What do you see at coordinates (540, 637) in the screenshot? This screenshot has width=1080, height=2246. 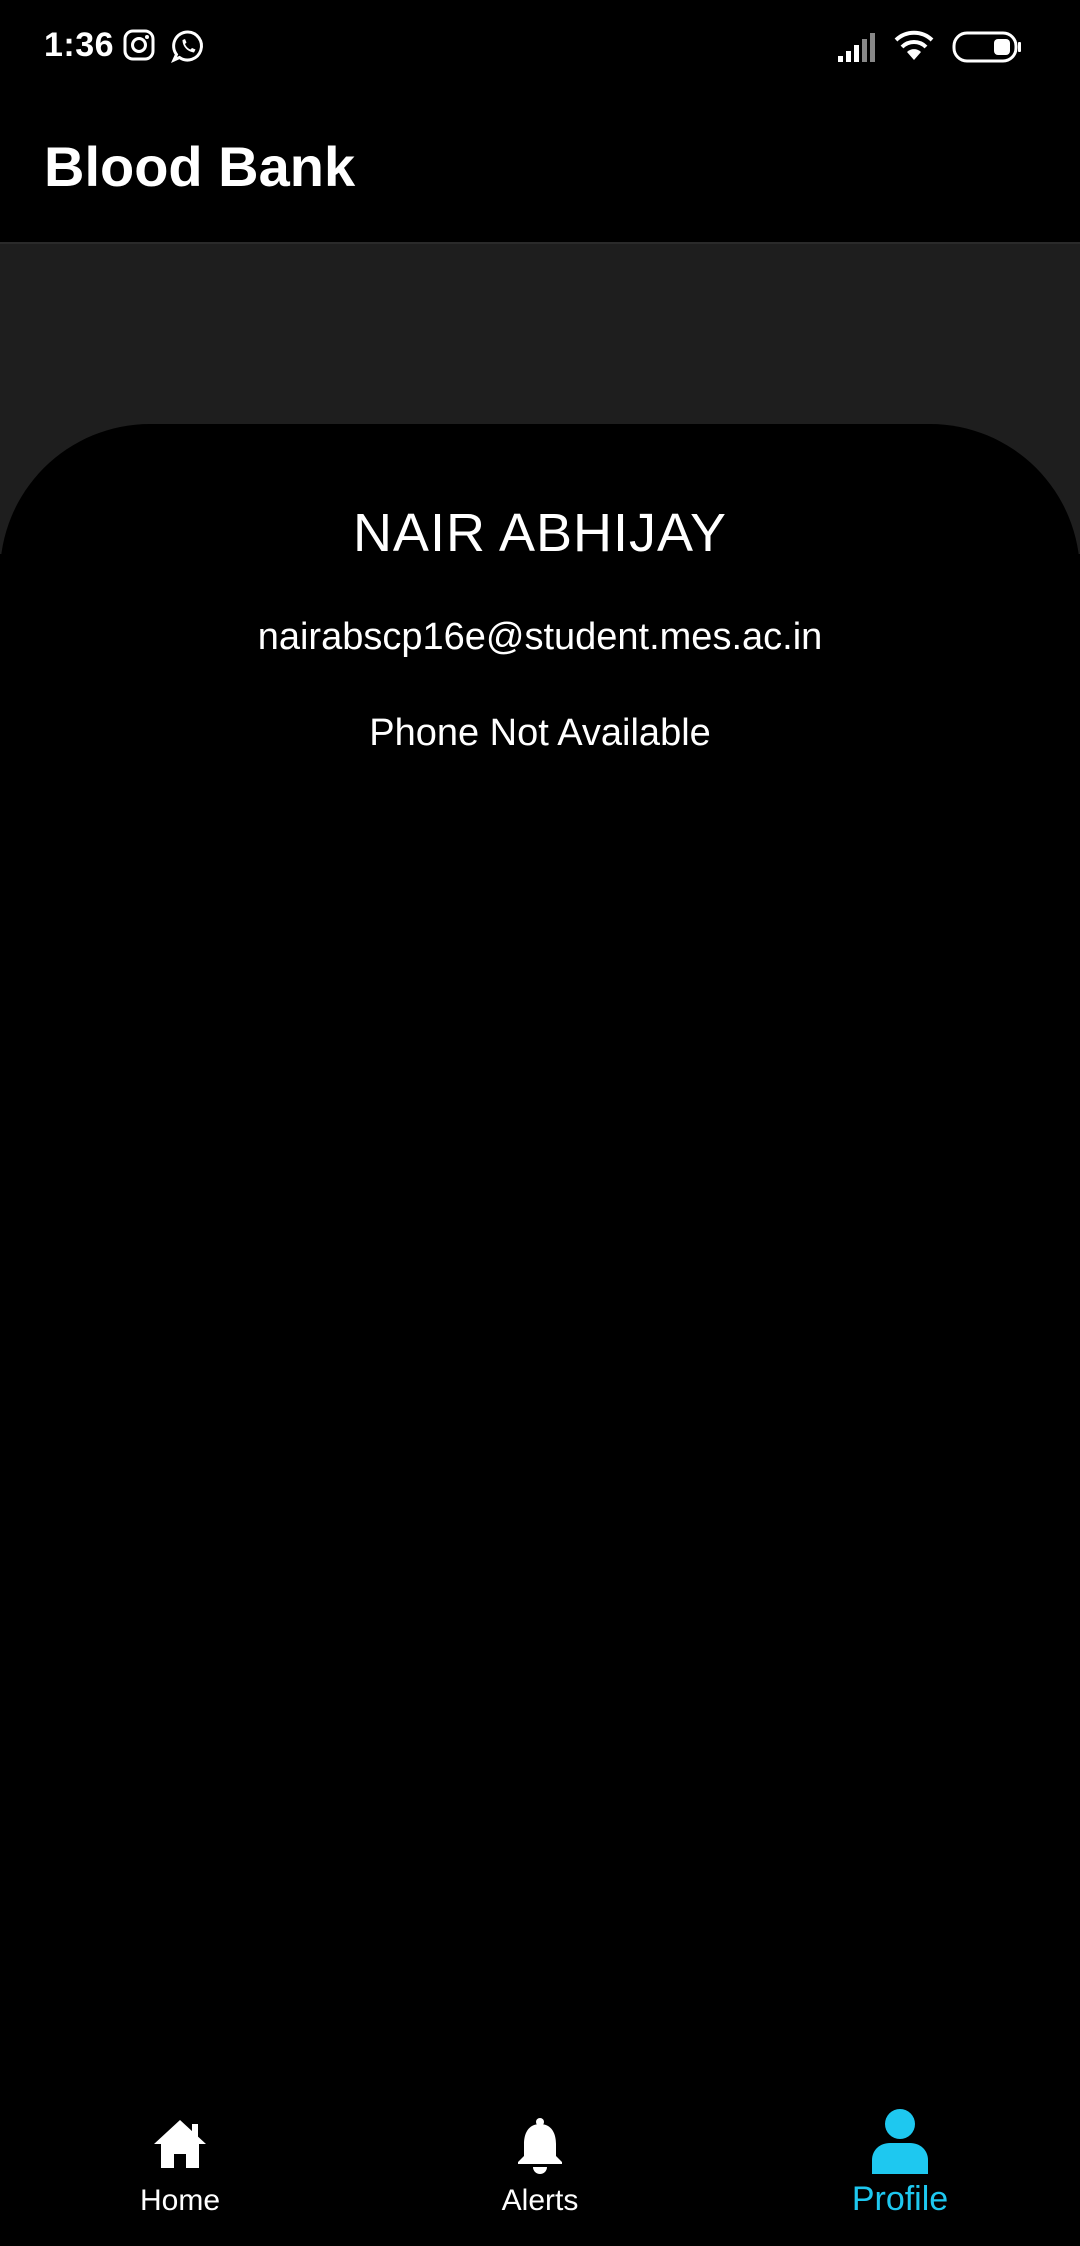 I see `profile-email: nairabscp16e@student.mes.ac.in` at bounding box center [540, 637].